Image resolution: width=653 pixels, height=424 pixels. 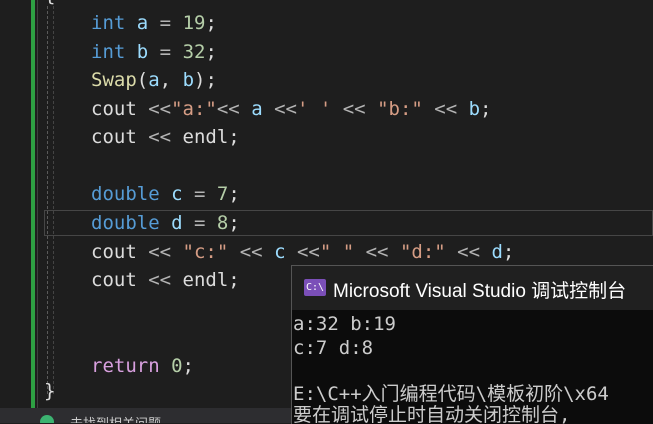 What do you see at coordinates (125, 366) in the screenshot?
I see `keyword: return` at bounding box center [125, 366].